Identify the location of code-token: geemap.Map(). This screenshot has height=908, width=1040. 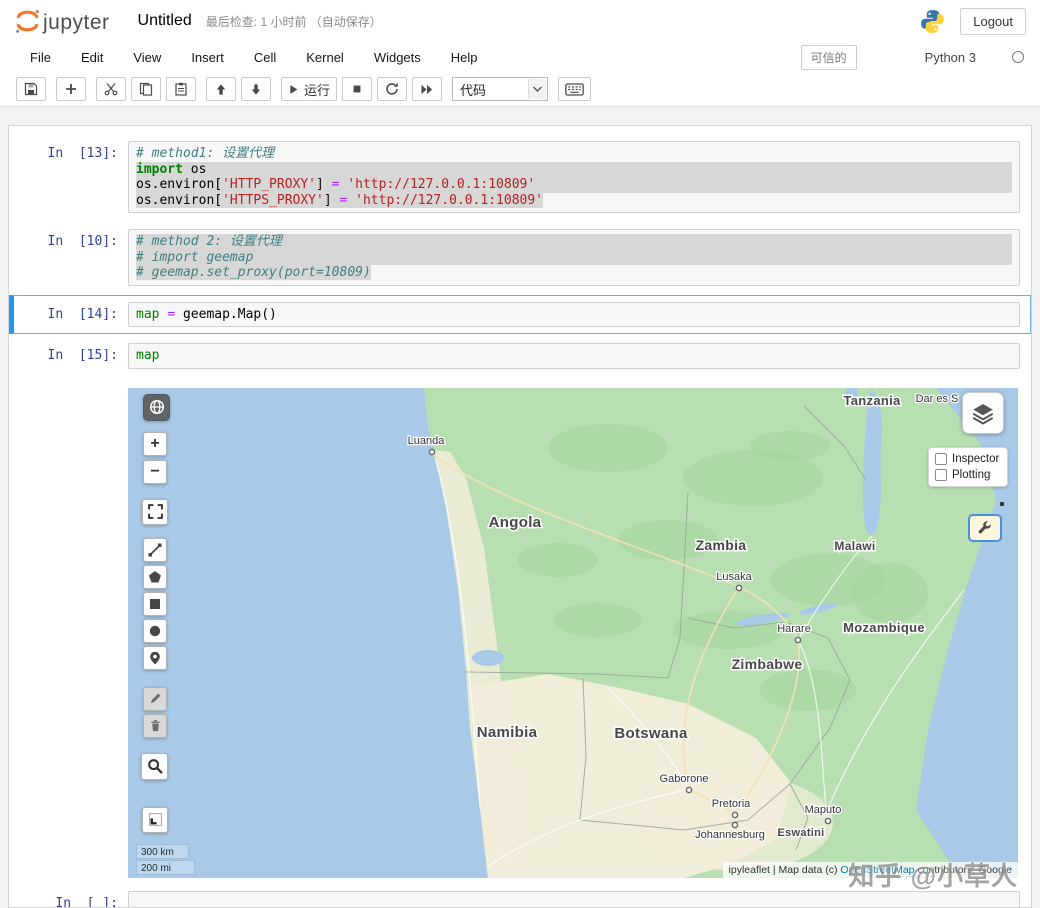
(226, 314).